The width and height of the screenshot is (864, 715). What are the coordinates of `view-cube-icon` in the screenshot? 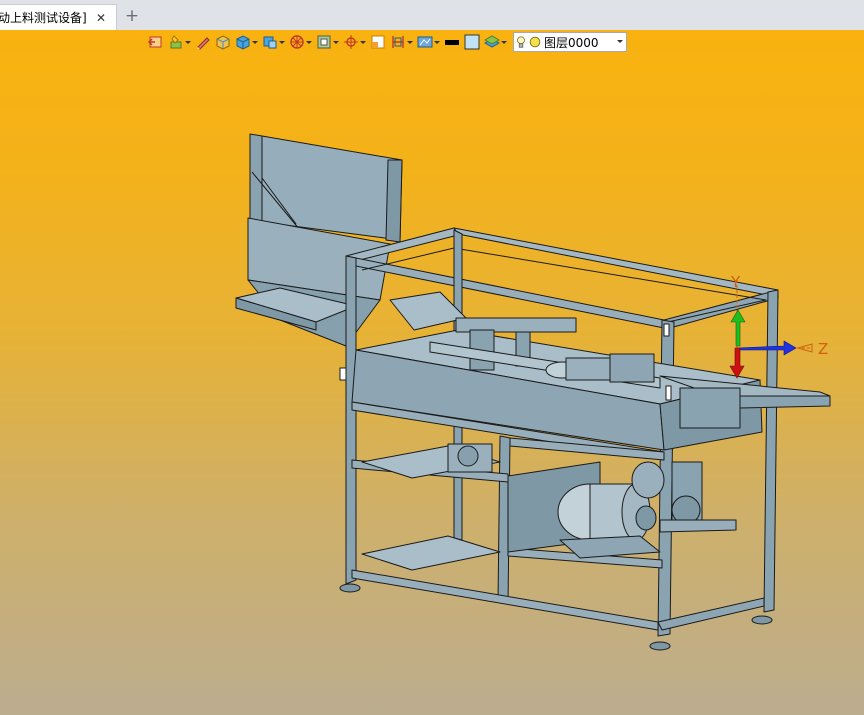 It's located at (270, 42).